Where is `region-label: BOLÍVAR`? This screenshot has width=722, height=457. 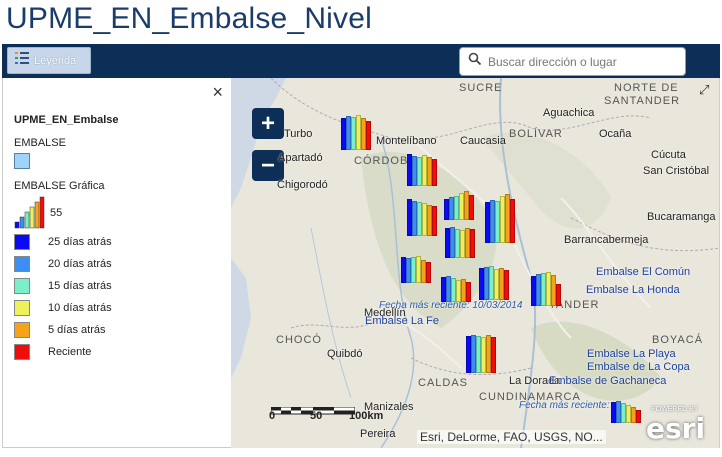
region-label: BOLÍVAR is located at coordinates (536, 134).